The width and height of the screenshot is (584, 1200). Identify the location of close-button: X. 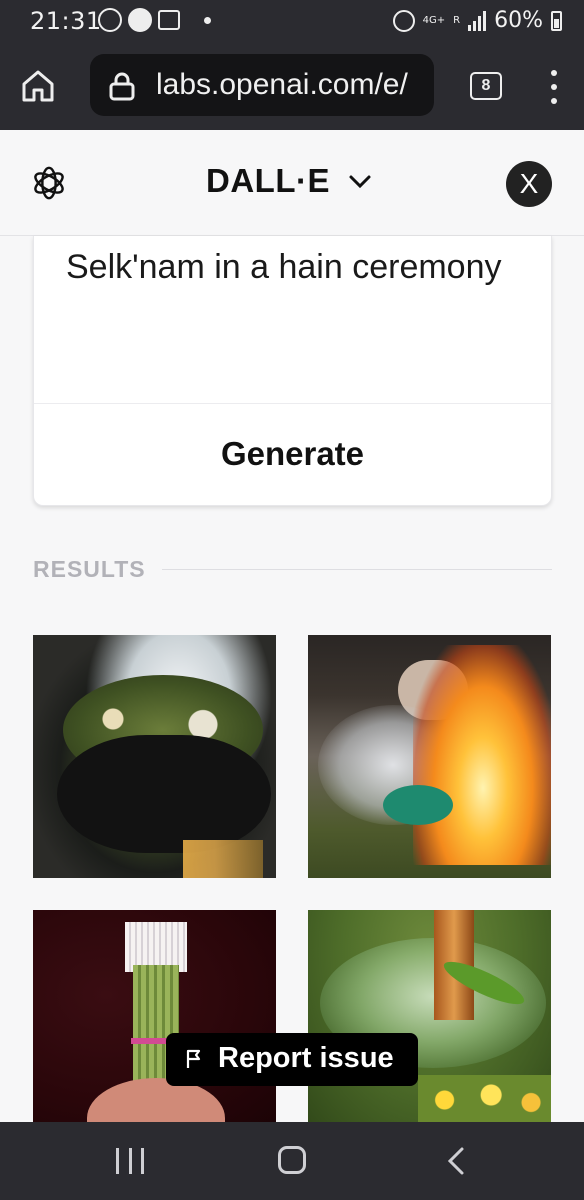
(529, 184).